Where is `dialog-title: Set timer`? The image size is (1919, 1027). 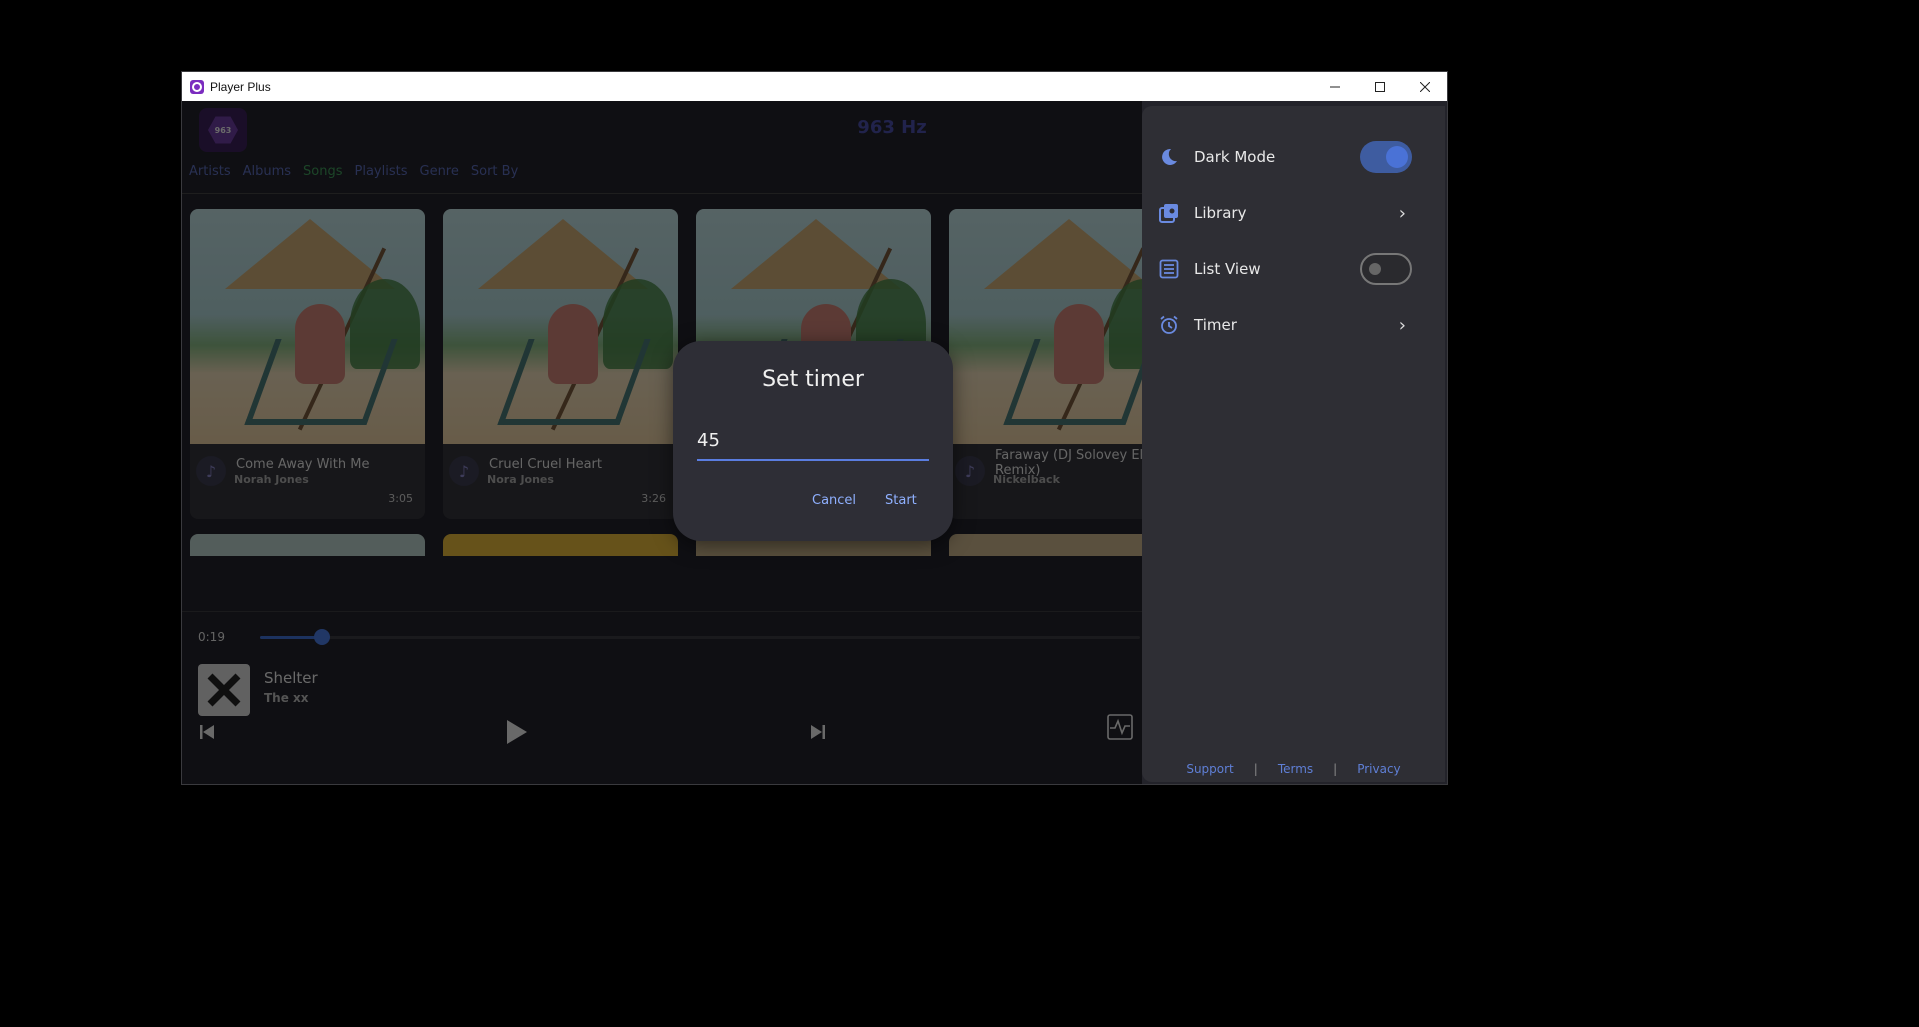 dialog-title: Set timer is located at coordinates (813, 379).